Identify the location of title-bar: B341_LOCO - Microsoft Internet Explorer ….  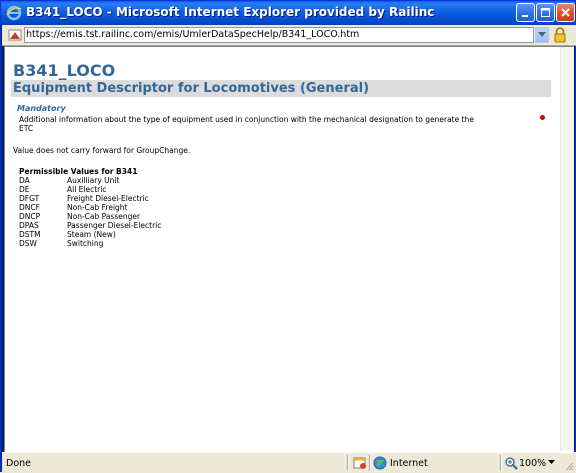
(288, 13).